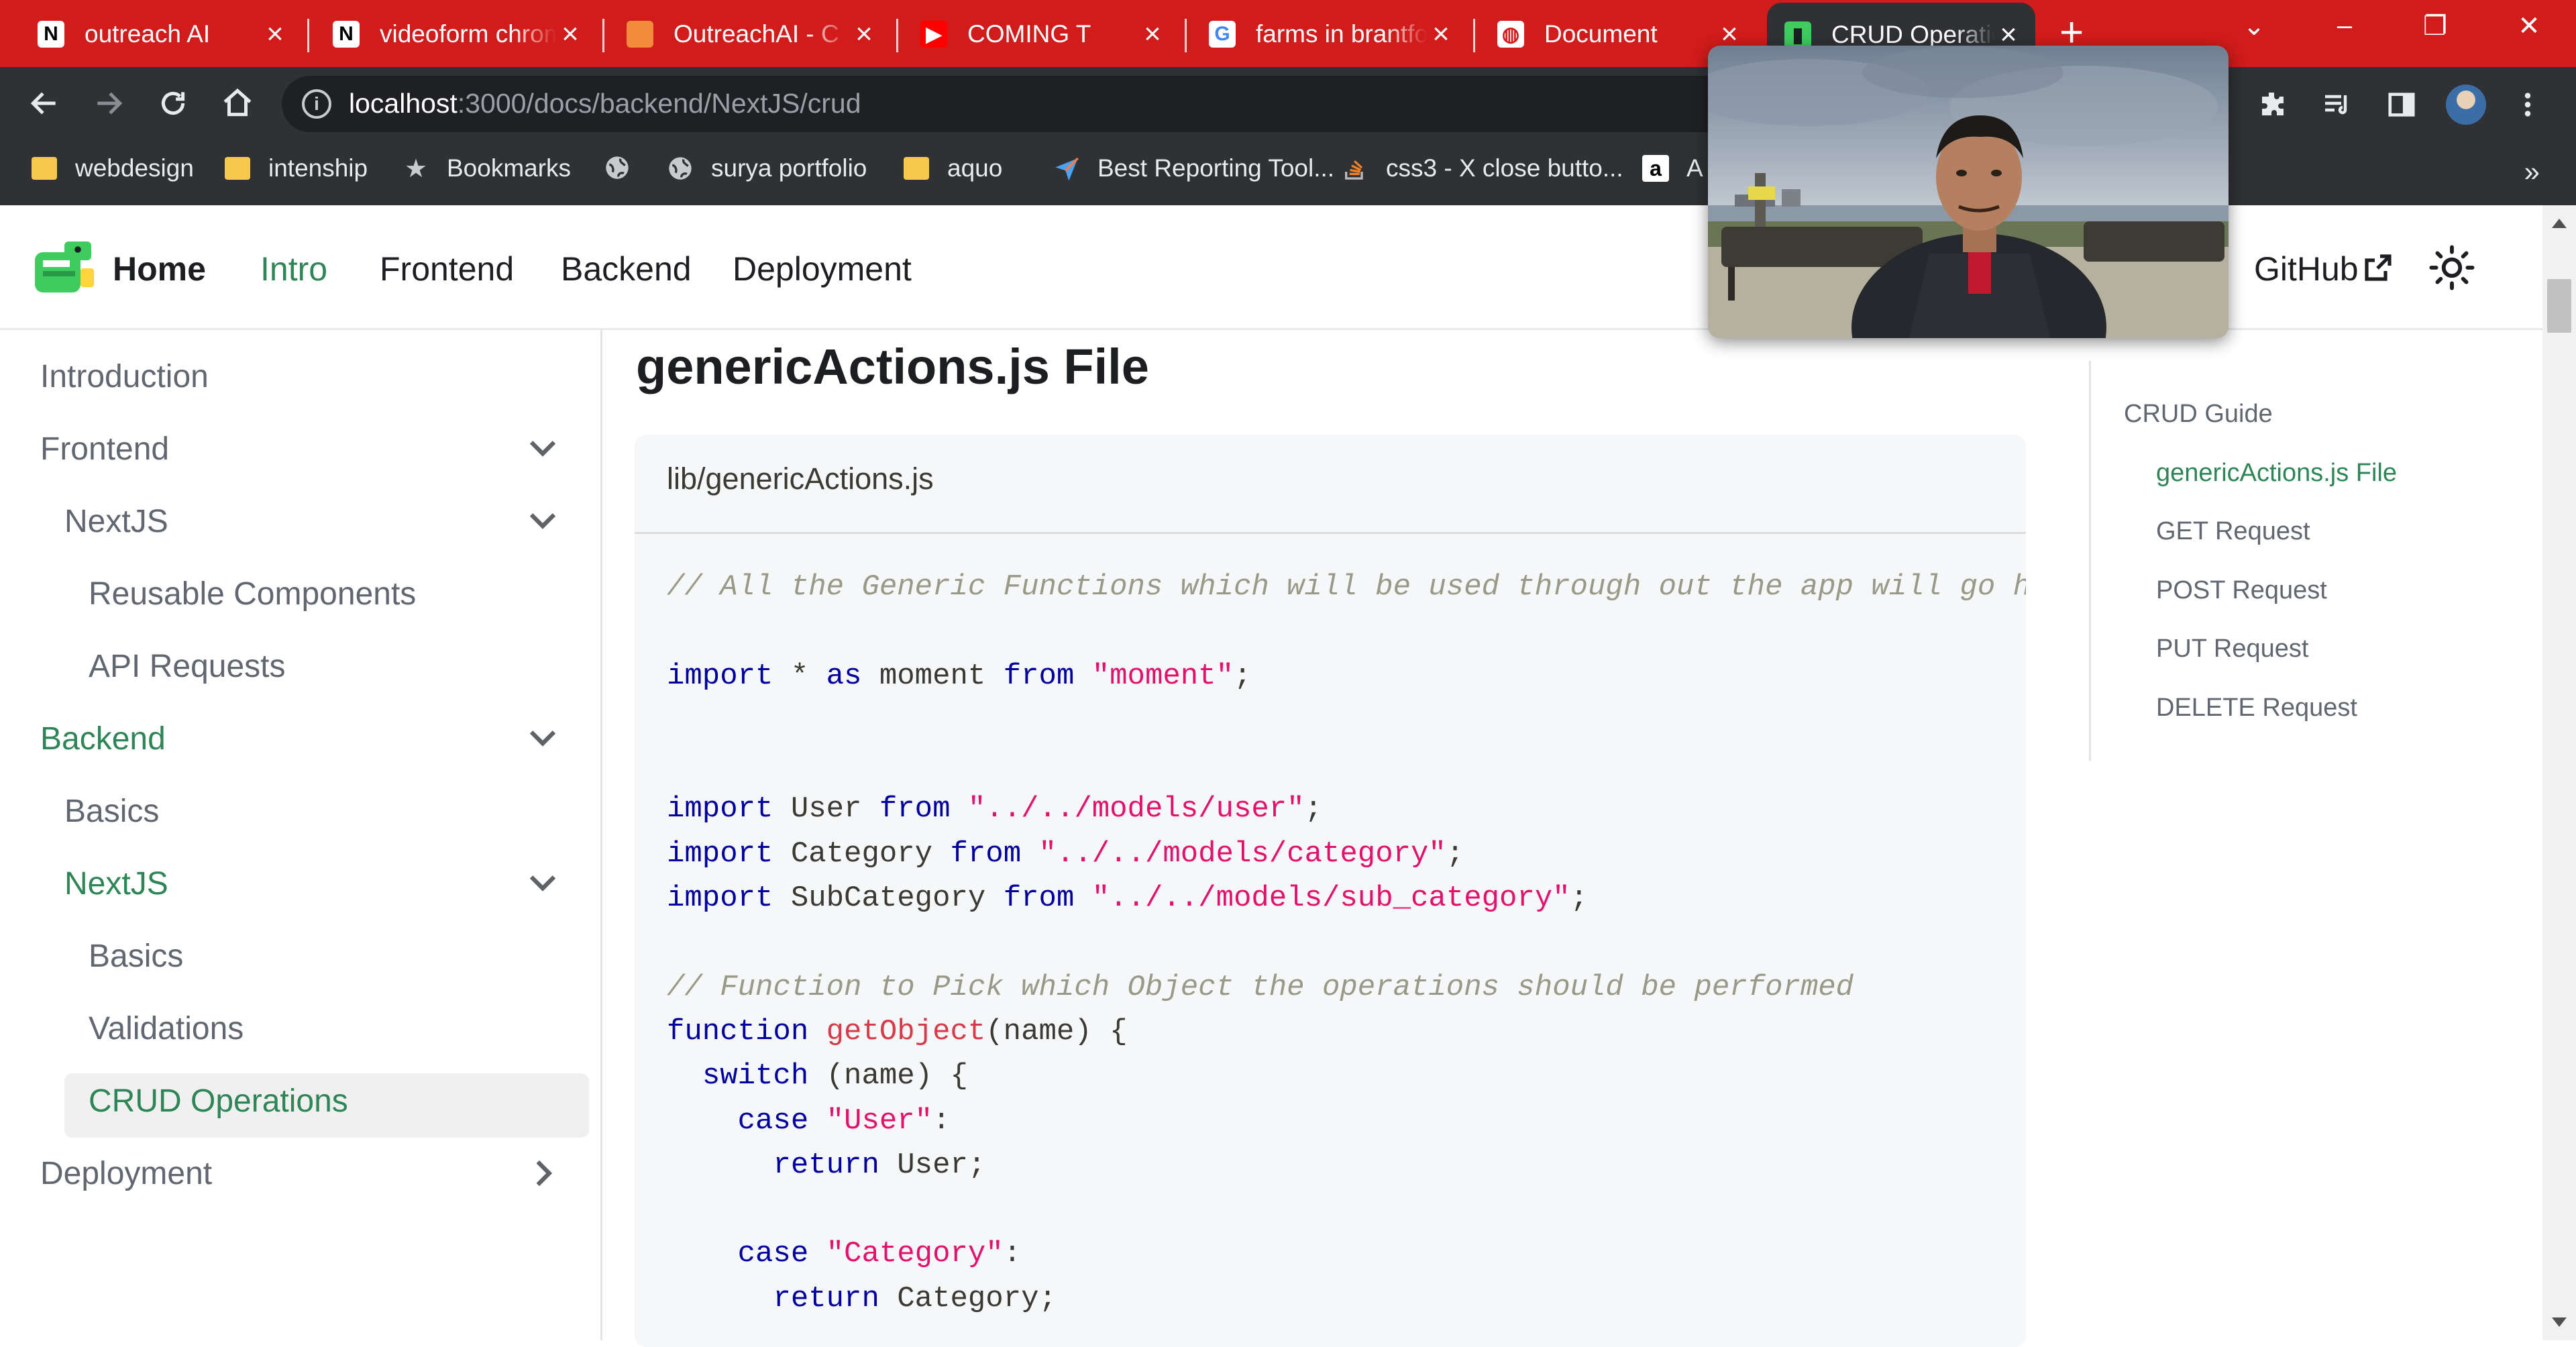 This screenshot has height=1347, width=2576. I want to click on sidebar-item-crud-operations: CRUD Operations, so click(218, 1101).